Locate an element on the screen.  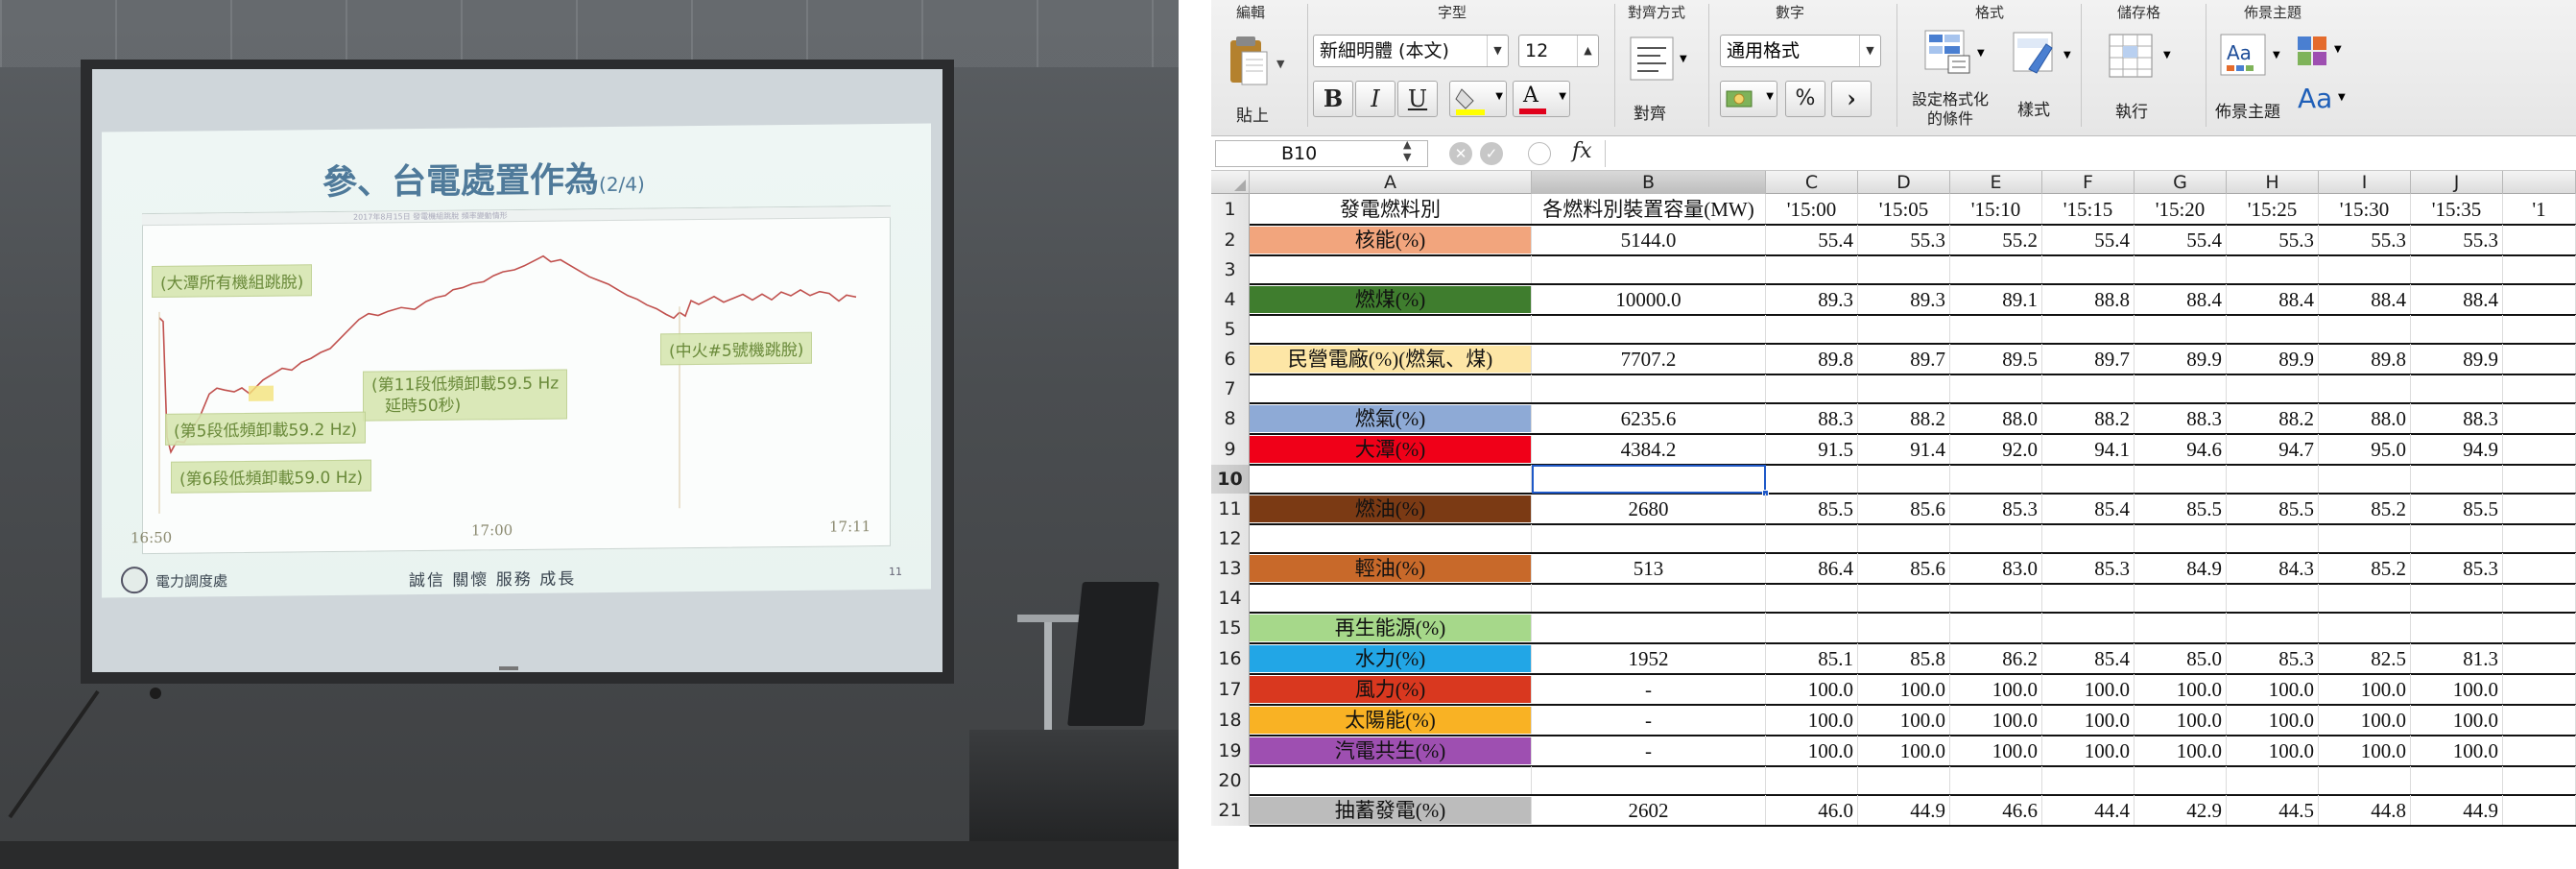
cell-g6: 89.9 is located at coordinates (2181, 359).